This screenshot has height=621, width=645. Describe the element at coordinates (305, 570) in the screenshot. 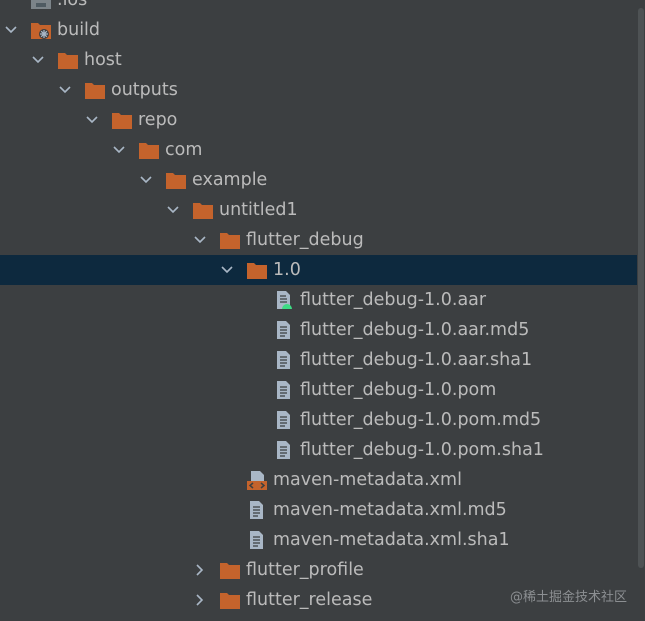

I see `tree-item-label: flutter_profile` at that location.